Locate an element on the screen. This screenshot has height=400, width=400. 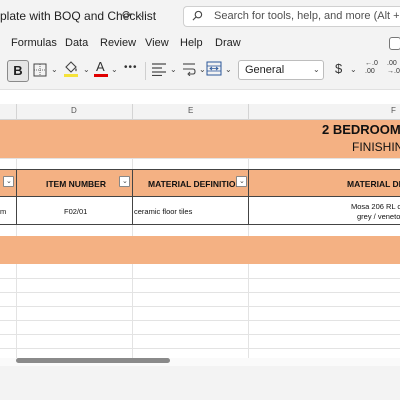
wrap-dropdown-icon: ⌄ is located at coordinates (202, 69).